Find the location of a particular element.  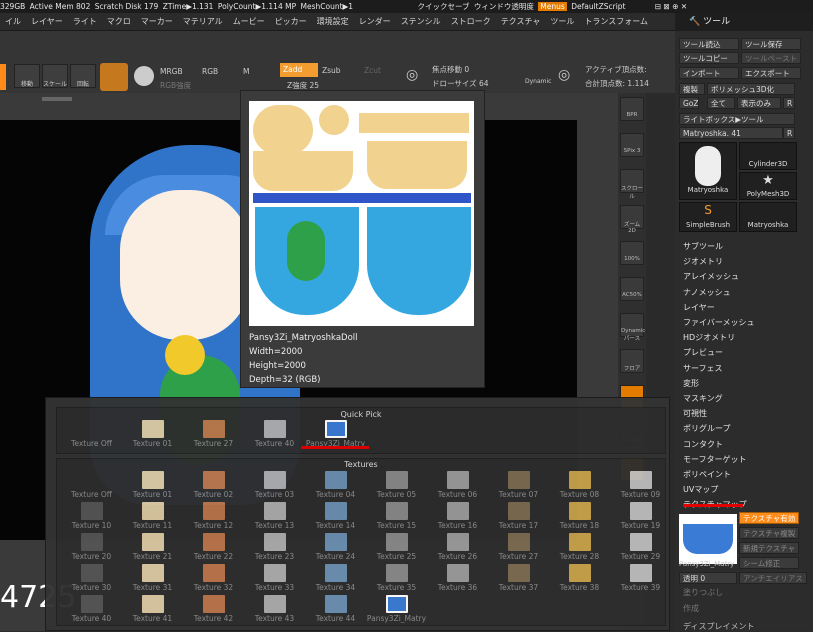

menu-item: ムービー is located at coordinates (249, 21).